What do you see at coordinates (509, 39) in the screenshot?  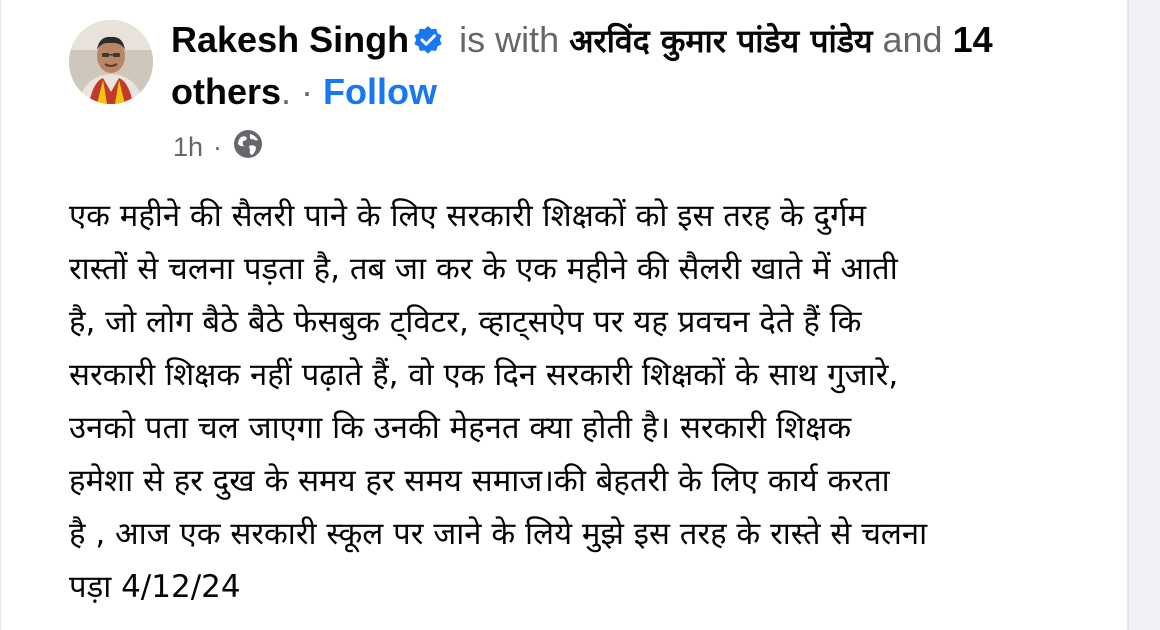 I see `with-text: is with` at bounding box center [509, 39].